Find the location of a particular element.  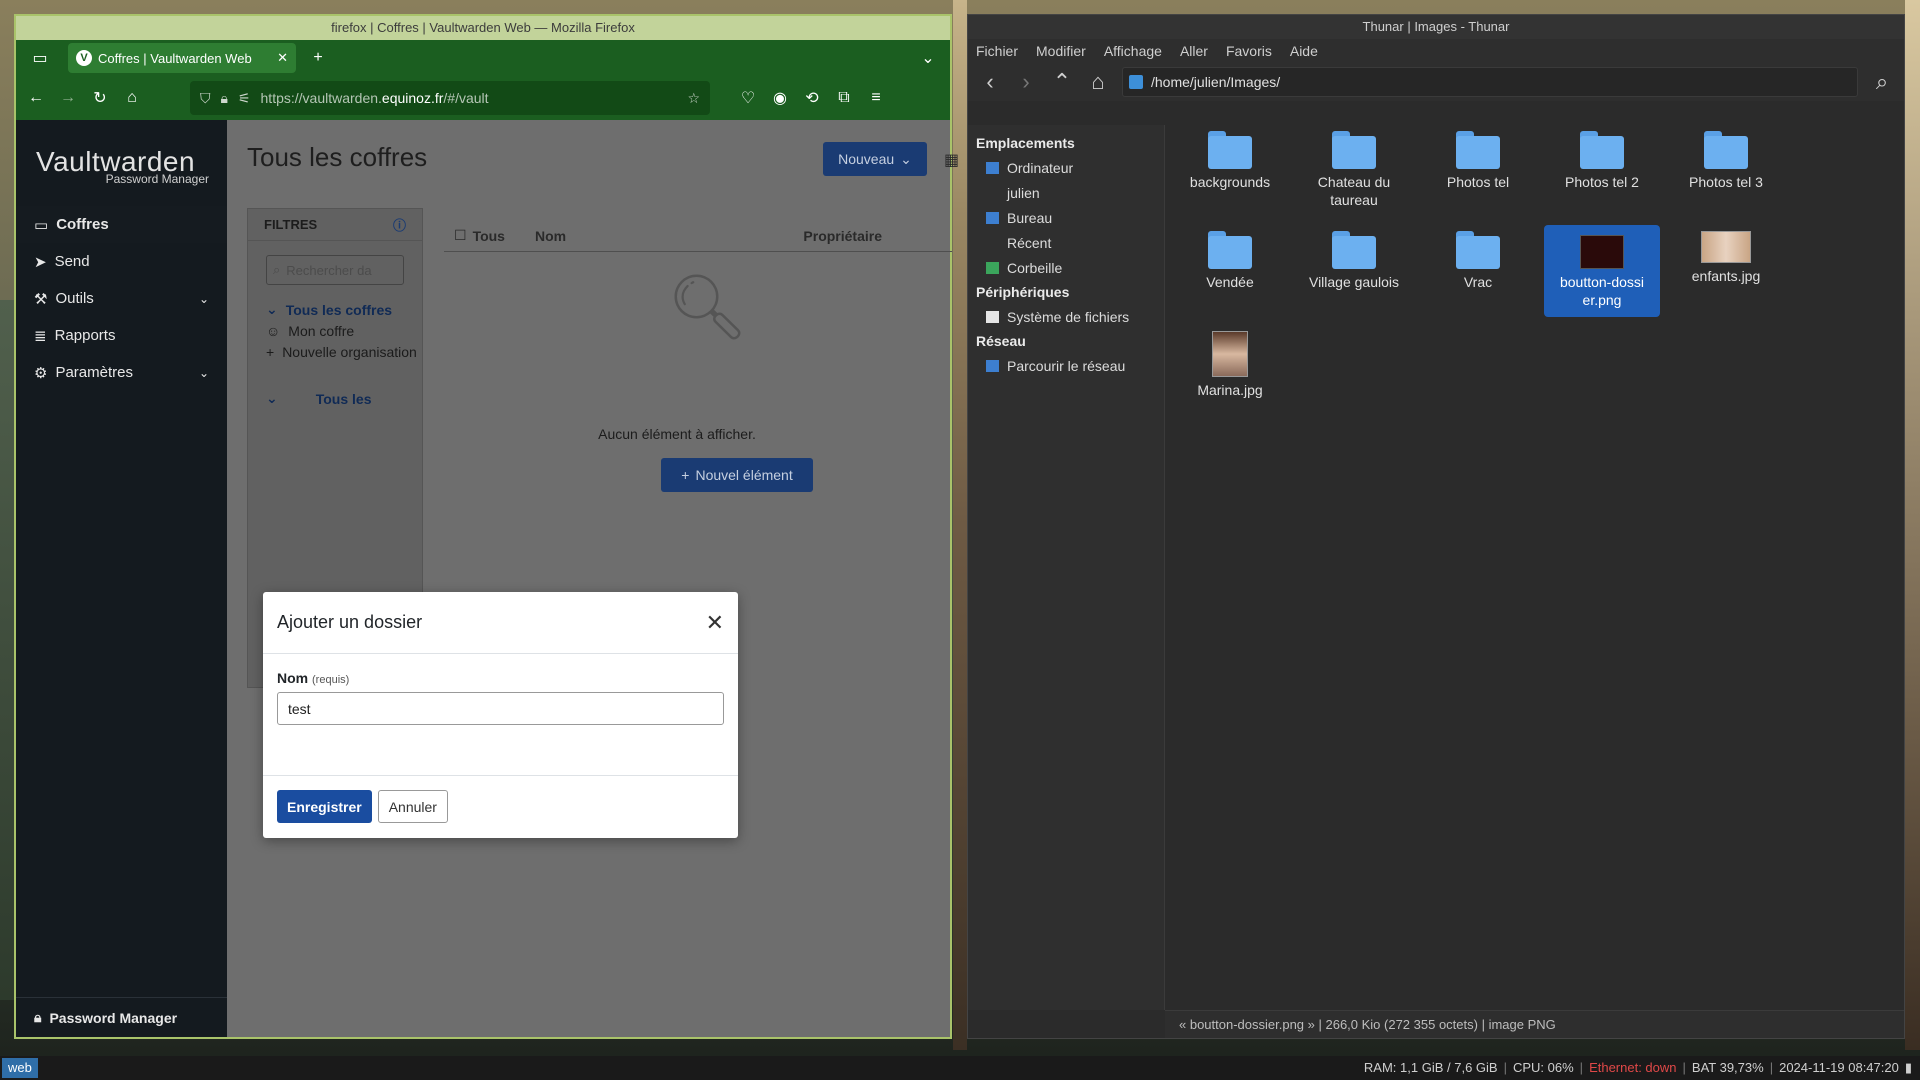

file-item: Marina.jpg is located at coordinates (1230, 362).